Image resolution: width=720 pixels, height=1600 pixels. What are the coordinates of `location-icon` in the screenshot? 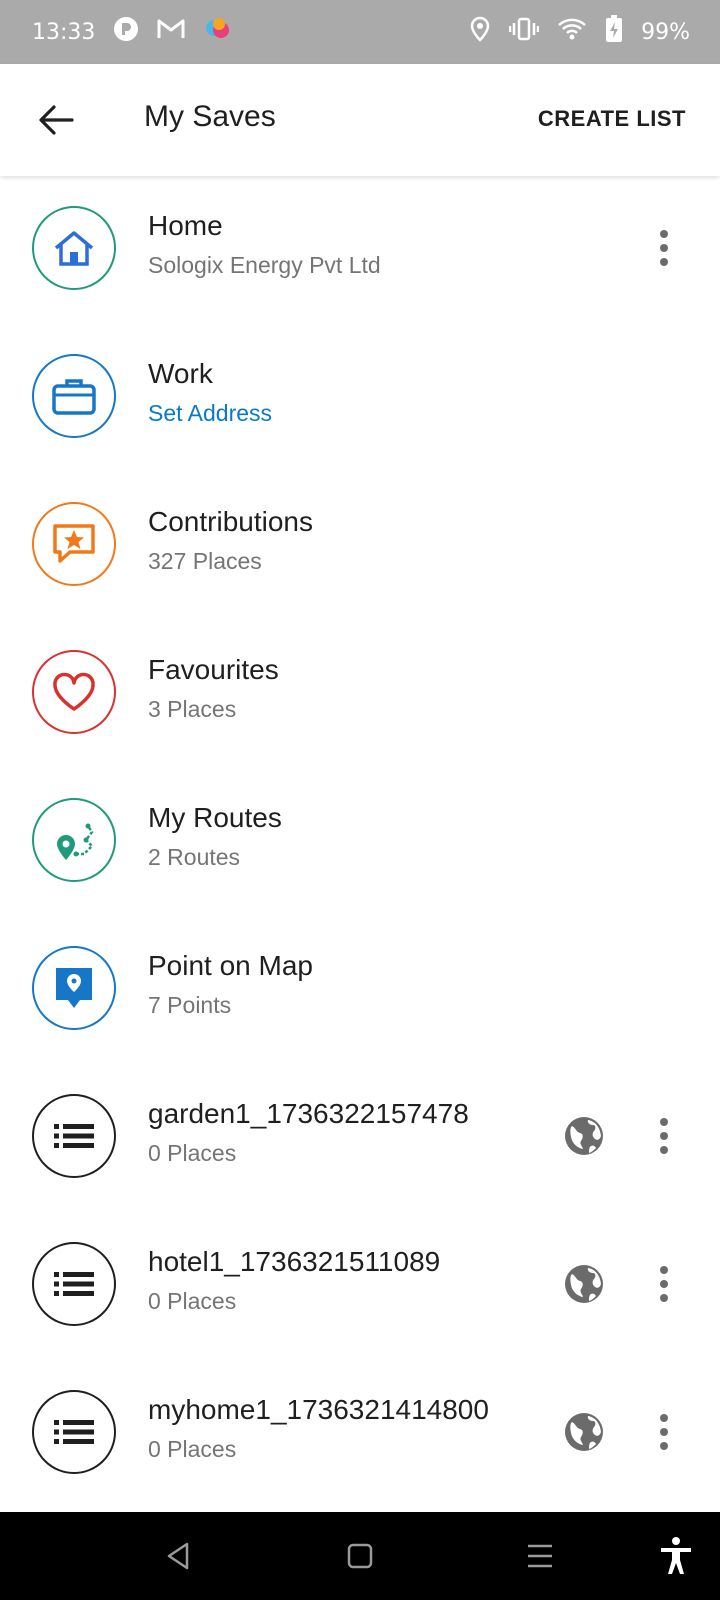 It's located at (480, 32).